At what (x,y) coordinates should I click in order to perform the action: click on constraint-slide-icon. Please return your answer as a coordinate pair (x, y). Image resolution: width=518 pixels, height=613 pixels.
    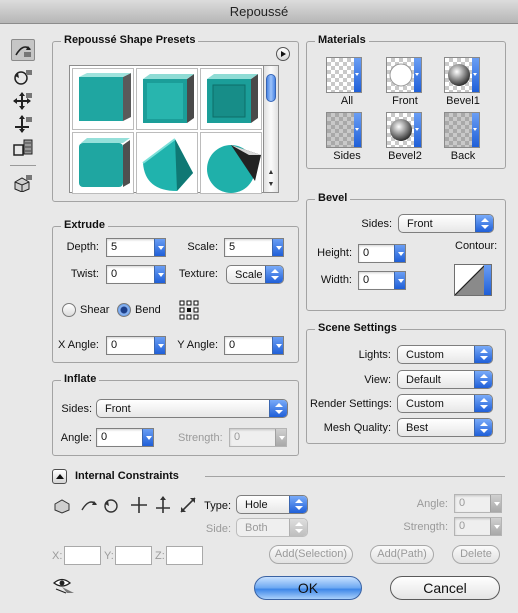
    Looking at the image, I should click on (163, 505).